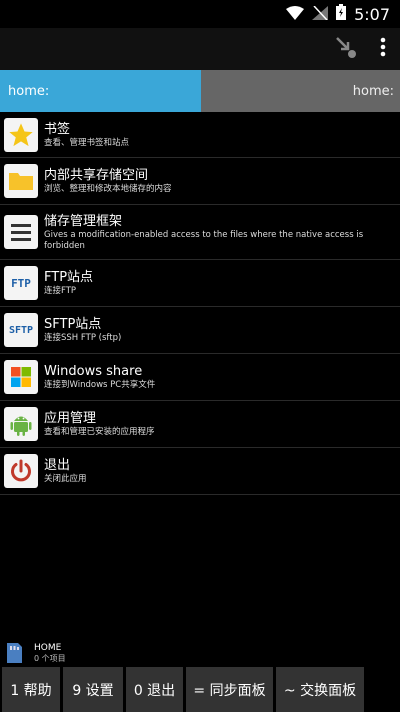  I want to click on folder-icon, so click(21, 181).